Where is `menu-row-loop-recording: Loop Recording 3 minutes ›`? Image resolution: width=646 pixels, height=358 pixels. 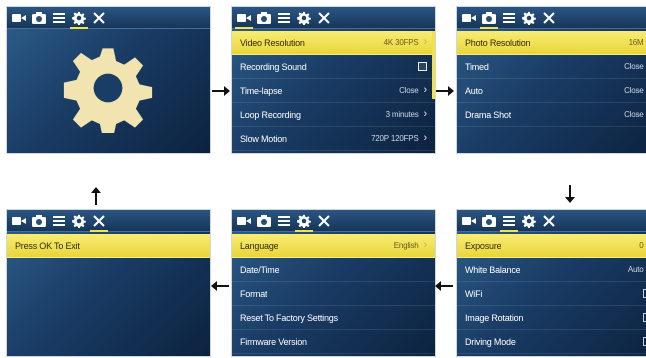 menu-row-loop-recording: Loop Recording 3 minutes › is located at coordinates (333, 115).